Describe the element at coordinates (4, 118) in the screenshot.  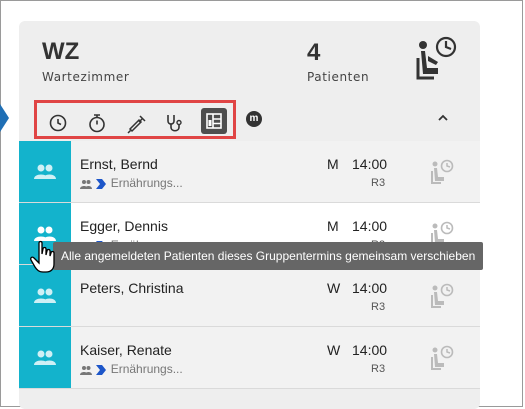
I see `collapse-panel-tab` at that location.